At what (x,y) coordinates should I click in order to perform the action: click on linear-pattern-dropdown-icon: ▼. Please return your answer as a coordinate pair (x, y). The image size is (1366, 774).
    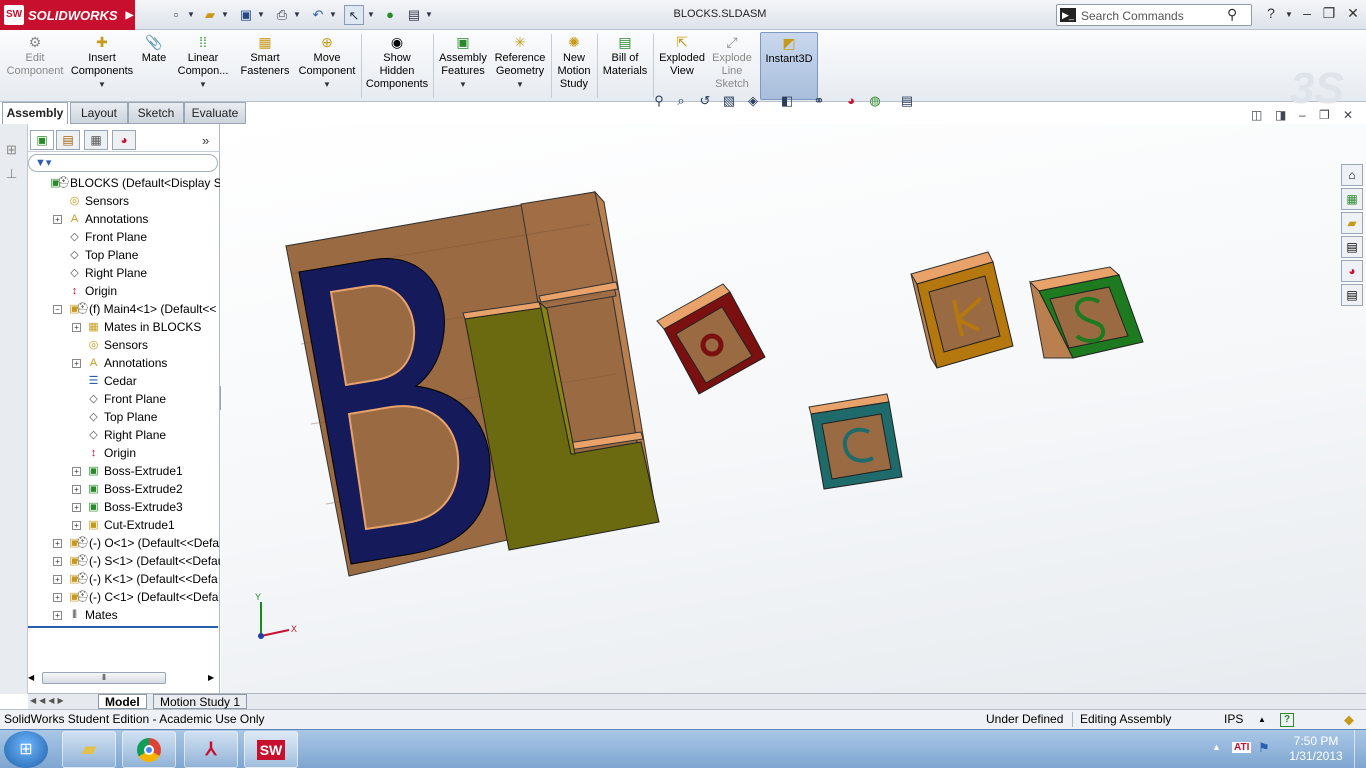
    Looking at the image, I should click on (203, 84).